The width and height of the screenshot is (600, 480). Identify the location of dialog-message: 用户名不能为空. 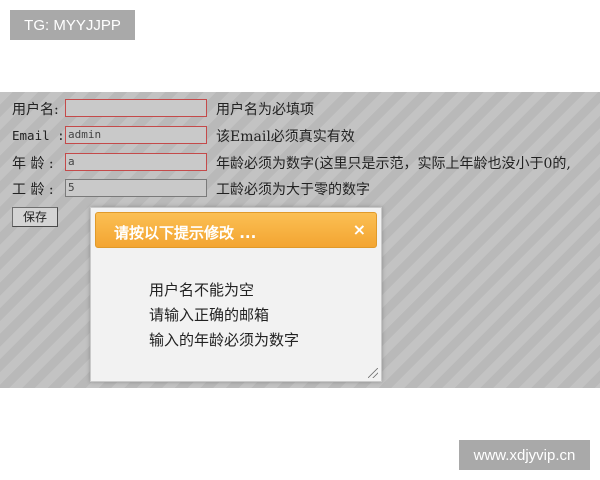
(202, 290).